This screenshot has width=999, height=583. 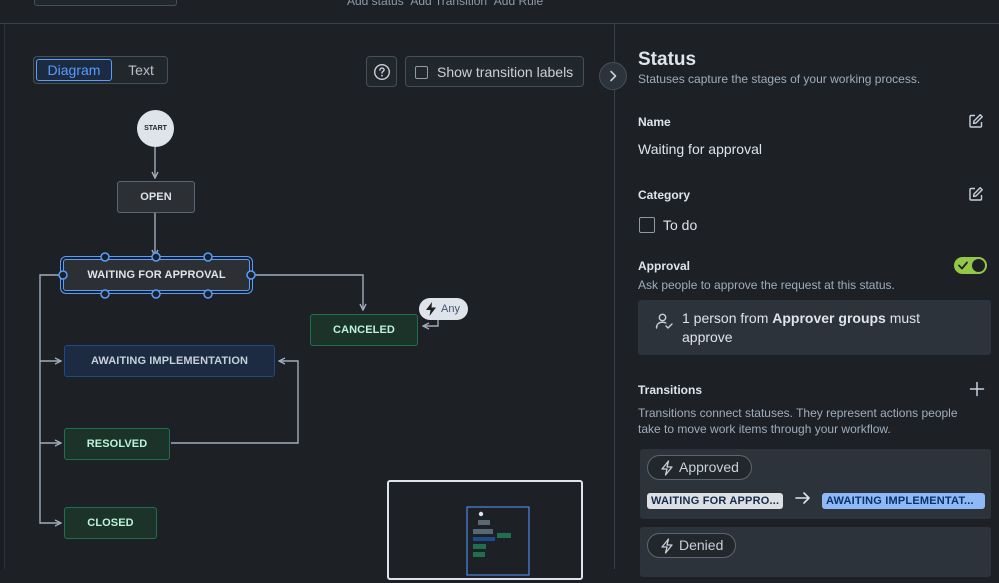 I want to click on category-checkbox, so click(x=647, y=225).